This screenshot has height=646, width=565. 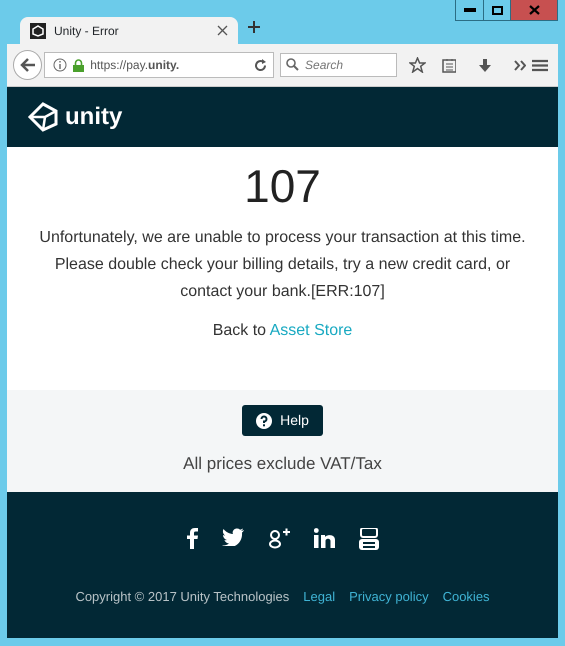 I want to click on reload-icon, so click(x=261, y=65).